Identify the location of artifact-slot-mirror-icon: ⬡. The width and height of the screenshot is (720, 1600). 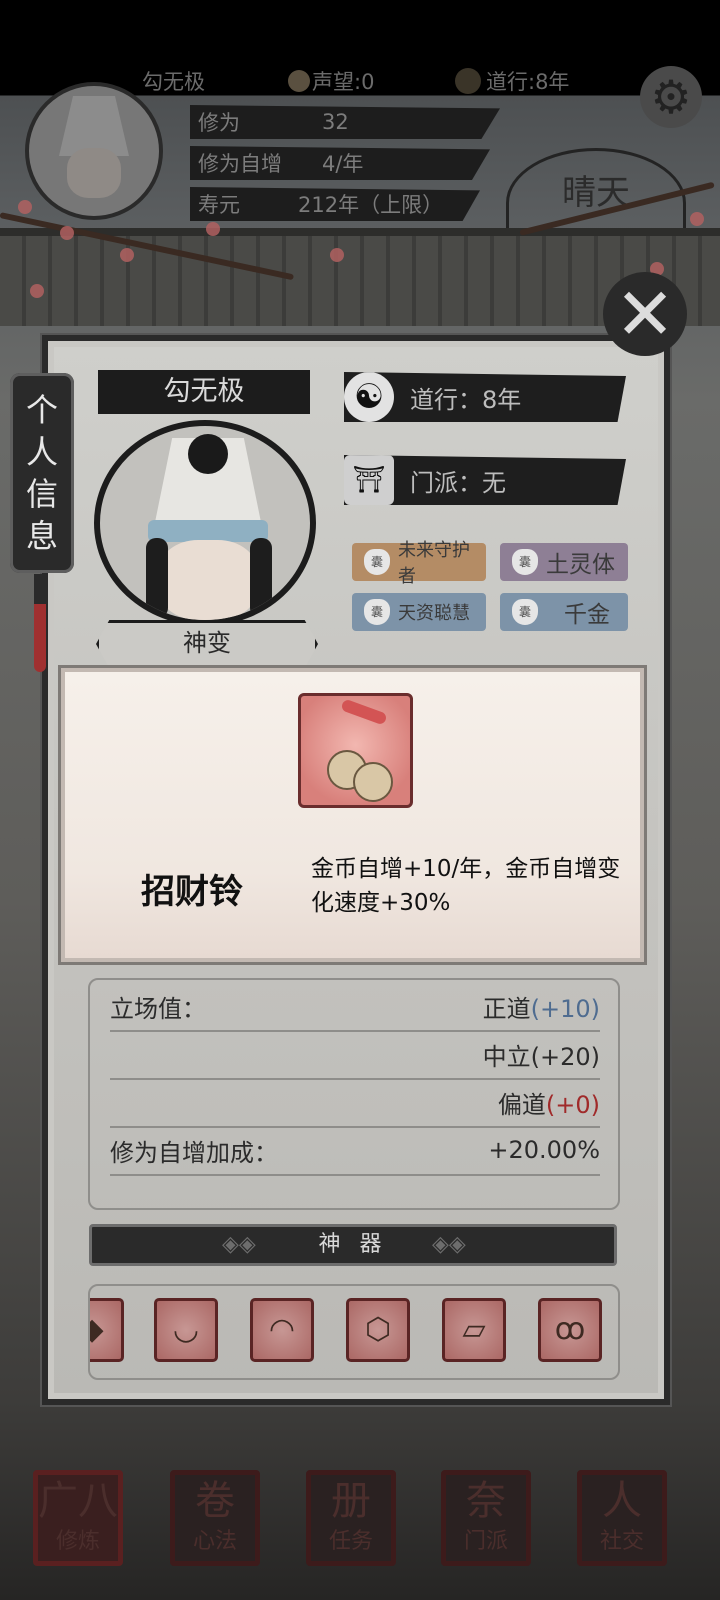
(378, 1330).